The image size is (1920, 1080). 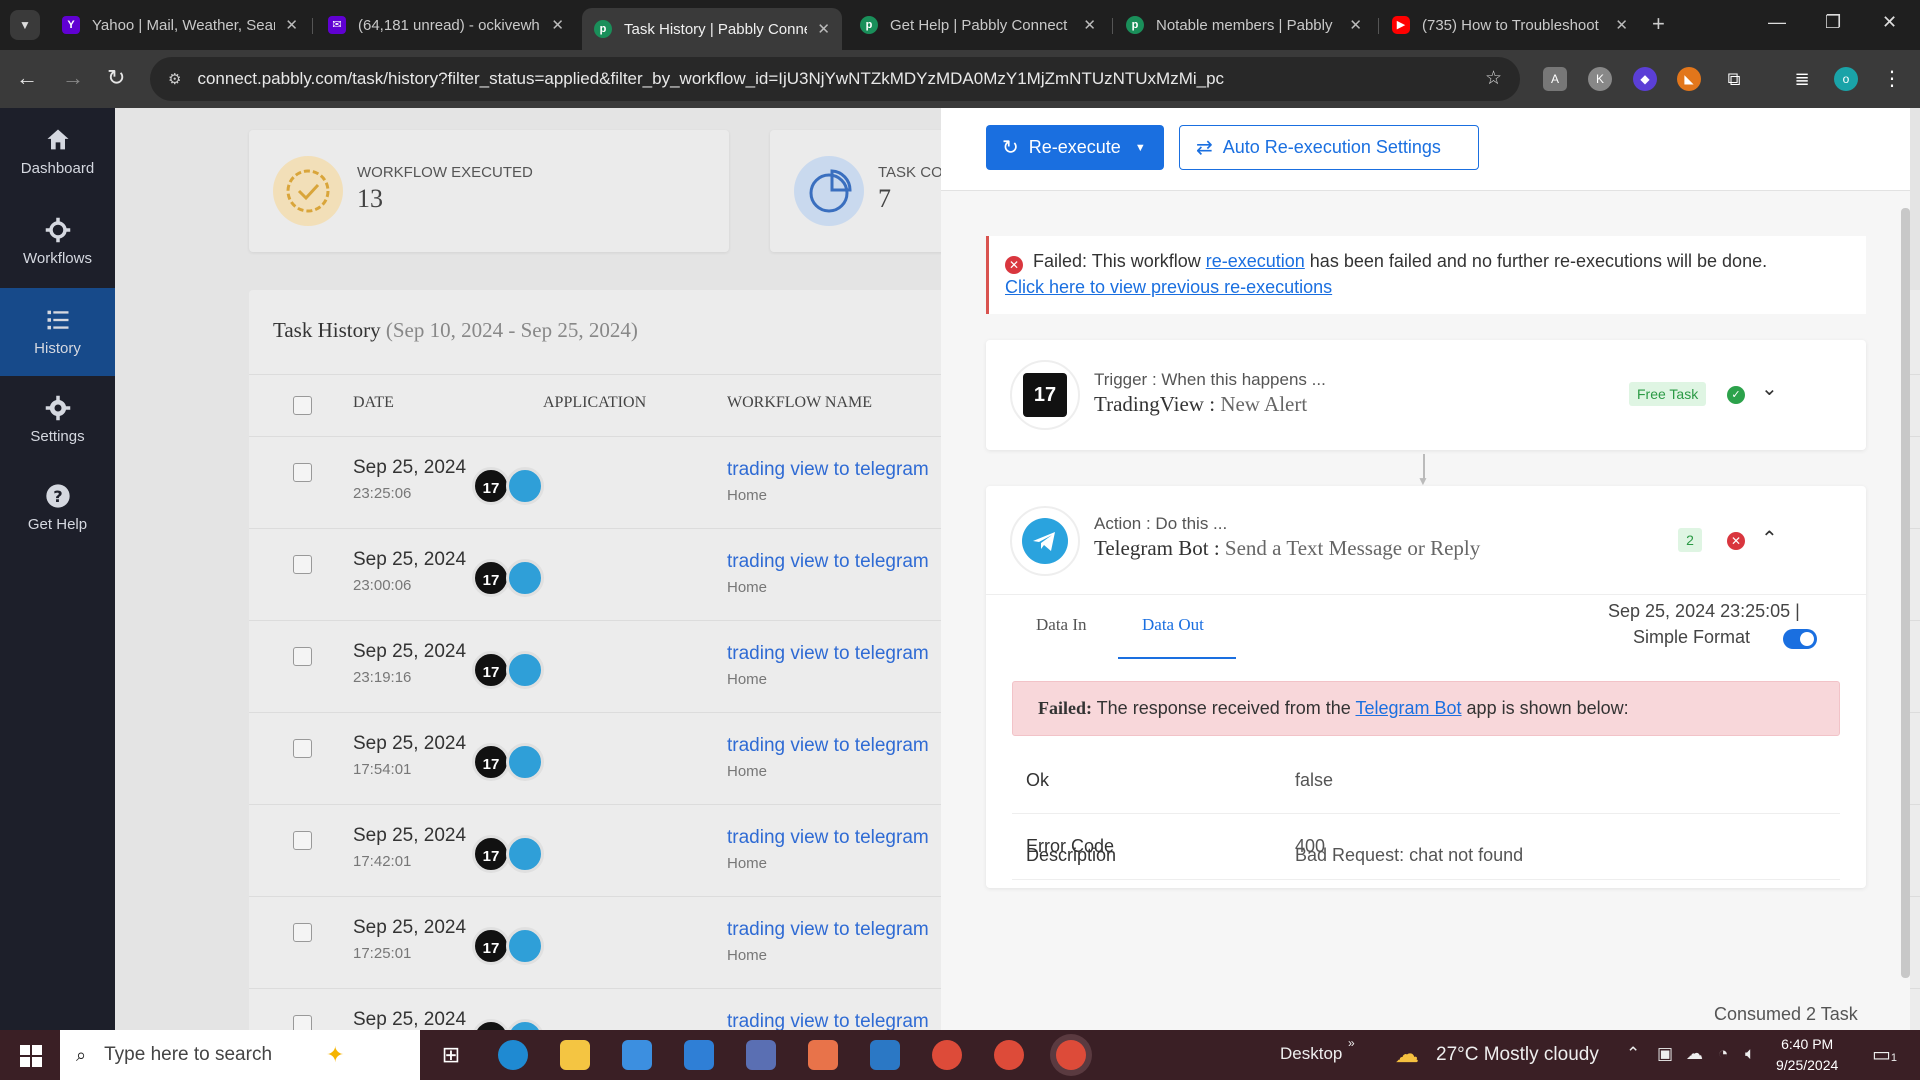 I want to click on column-header-application: APPLICATION, so click(x=594, y=403).